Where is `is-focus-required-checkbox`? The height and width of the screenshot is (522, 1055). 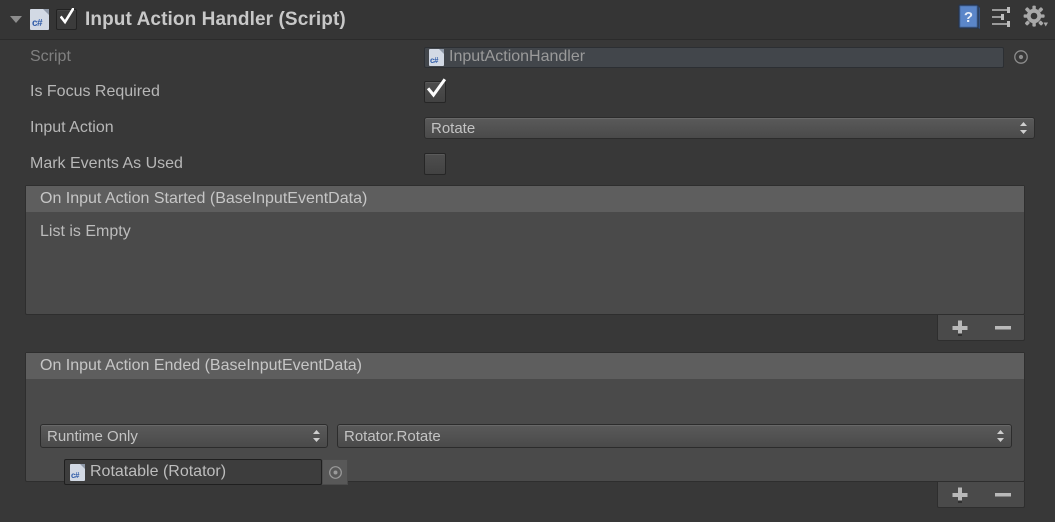
is-focus-required-checkbox is located at coordinates (435, 90).